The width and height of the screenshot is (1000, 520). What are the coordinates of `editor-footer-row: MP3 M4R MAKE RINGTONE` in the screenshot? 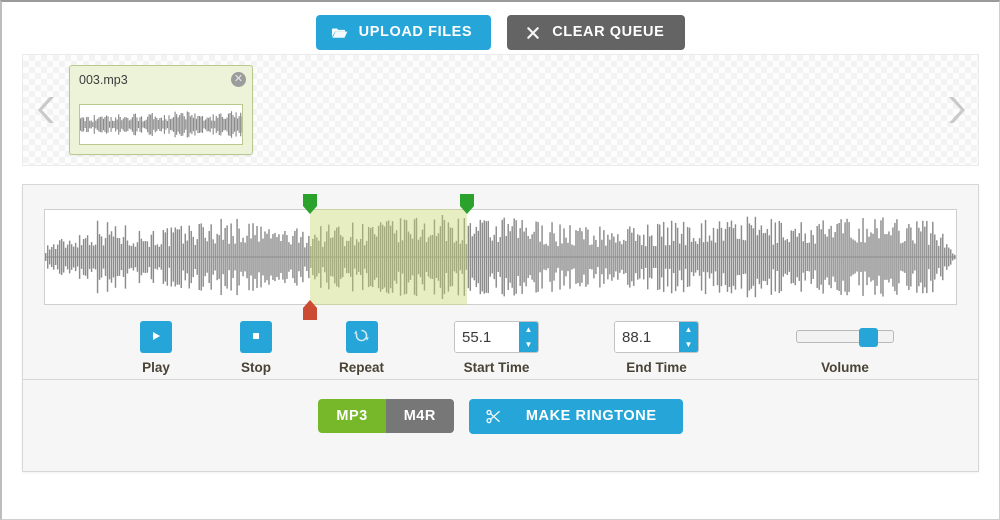 It's located at (500, 415).